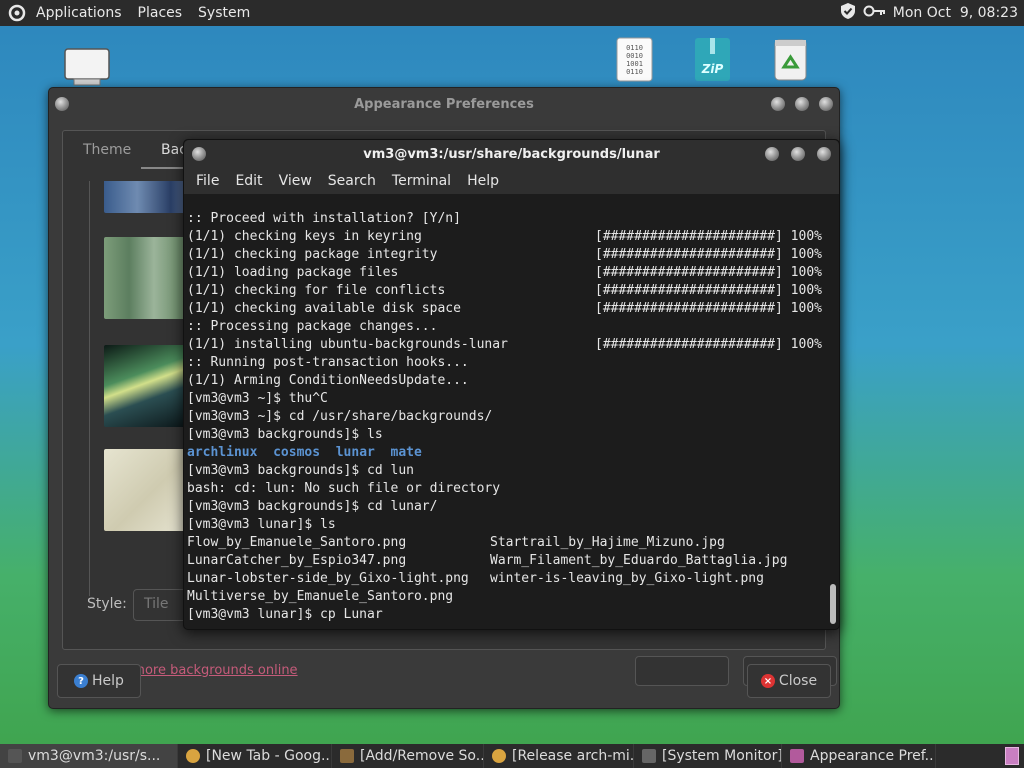 The height and width of the screenshot is (768, 1024). Describe the element at coordinates (722, 756) in the screenshot. I see `taskbar-label: [System Monitor]` at that location.